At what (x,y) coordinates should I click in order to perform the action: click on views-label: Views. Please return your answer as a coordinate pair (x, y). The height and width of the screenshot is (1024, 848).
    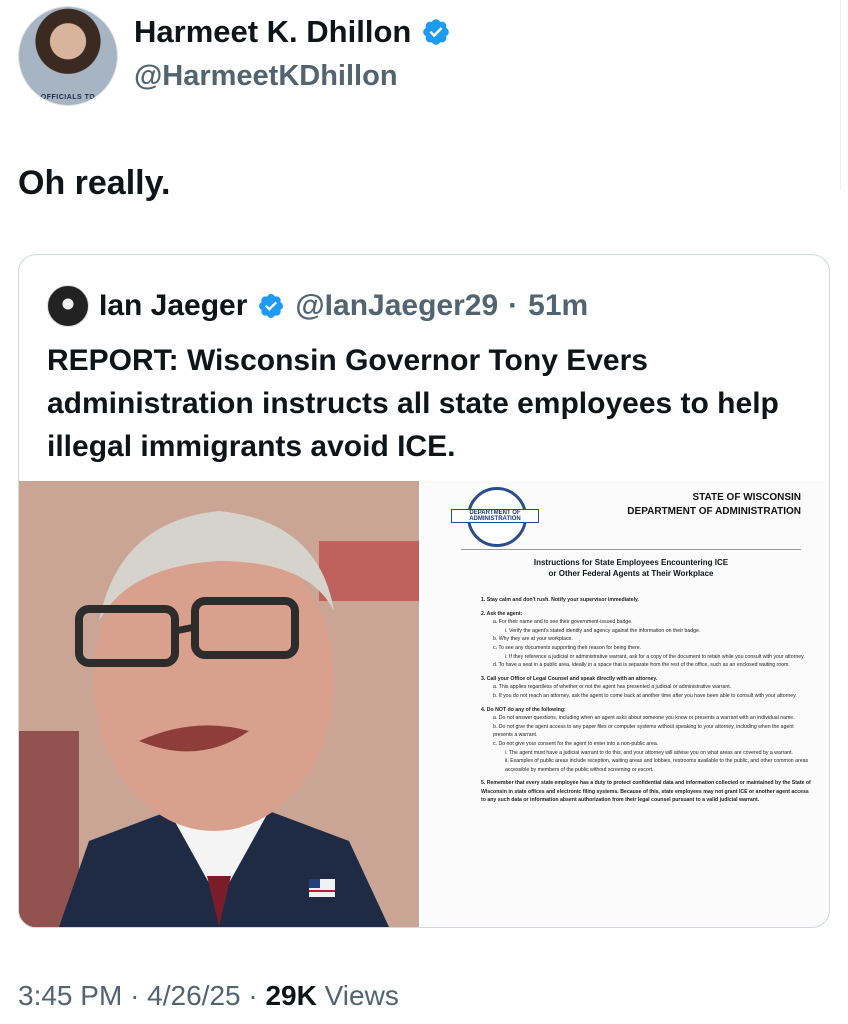
    Looking at the image, I should click on (361, 995).